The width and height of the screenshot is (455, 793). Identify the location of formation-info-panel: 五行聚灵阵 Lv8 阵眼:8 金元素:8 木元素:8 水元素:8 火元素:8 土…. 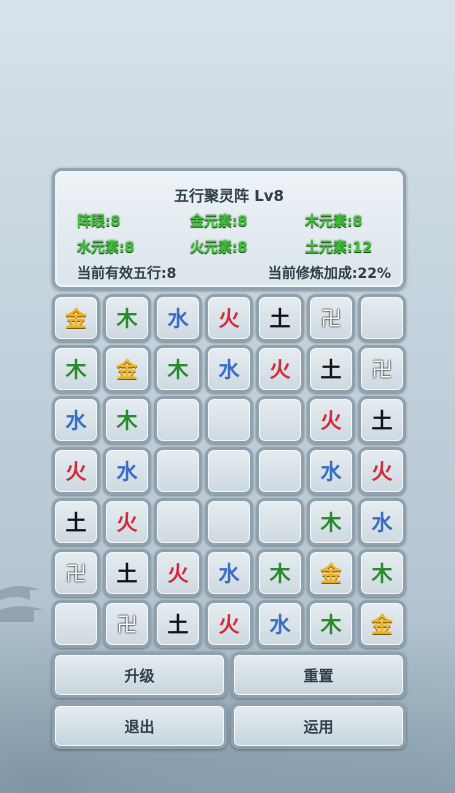
(229, 229).